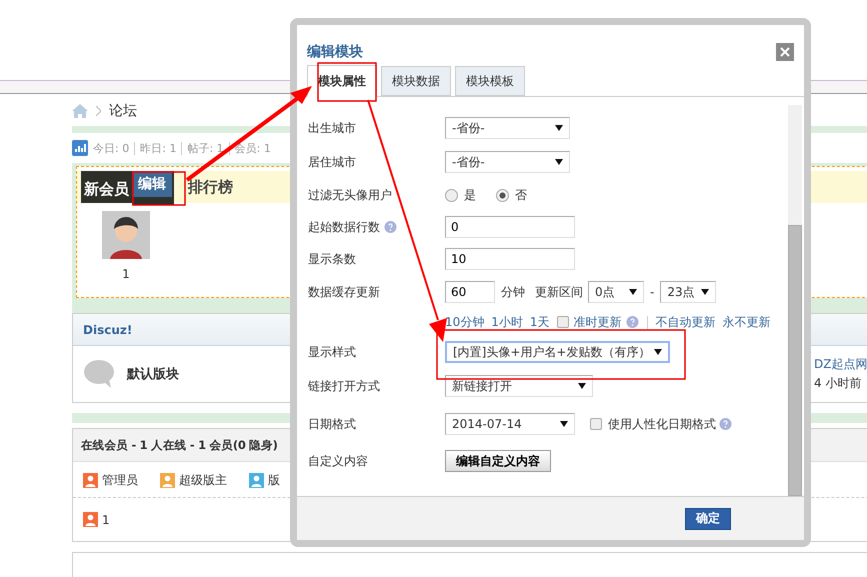  I want to click on range-label: 更新区间, so click(559, 292).